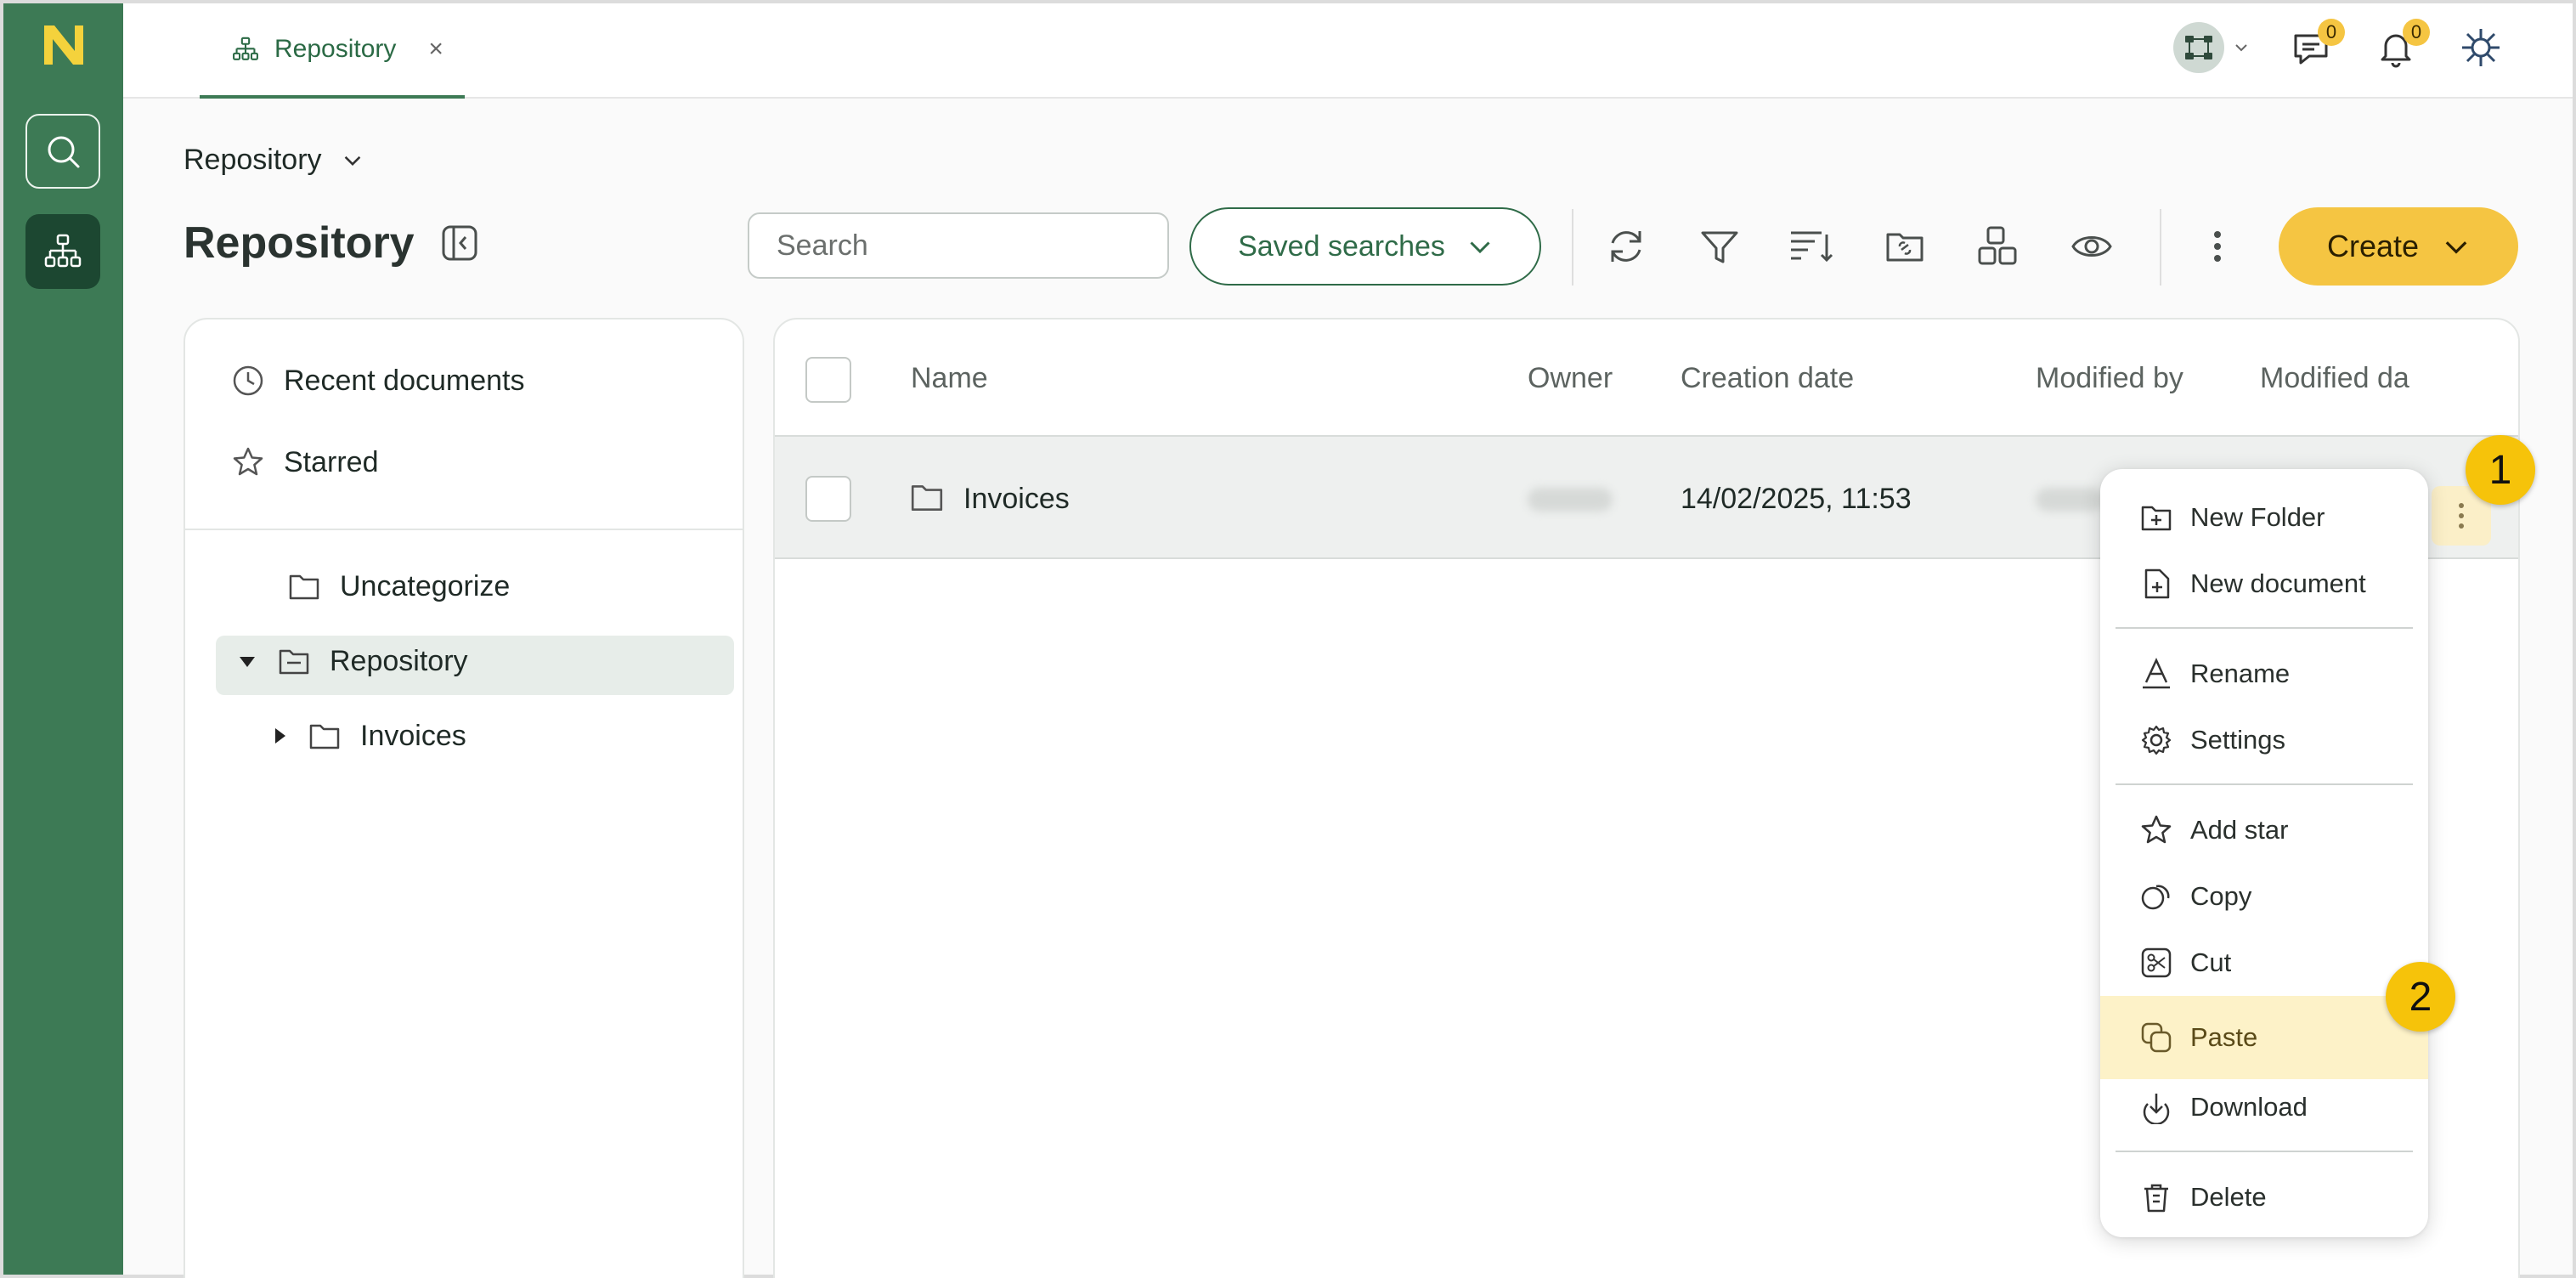  I want to click on breadcrumb: Repository, so click(274, 161).